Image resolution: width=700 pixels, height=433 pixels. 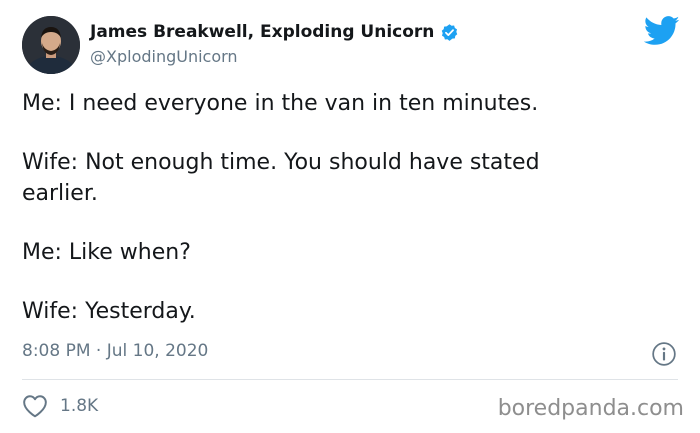 I want to click on divider, so click(x=350, y=379).